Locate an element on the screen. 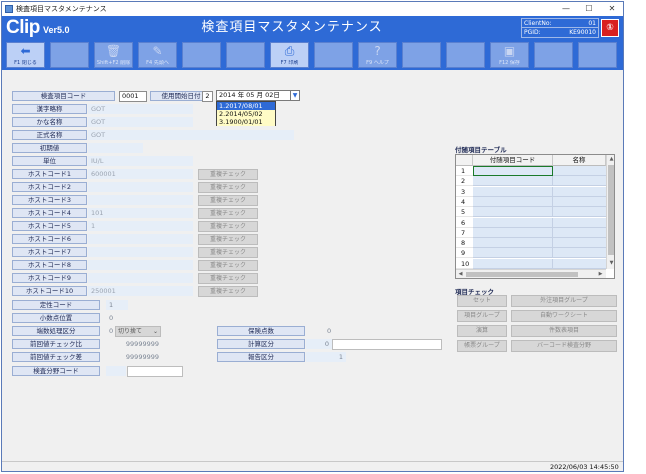 This screenshot has width=646, height=474. table-row: 8 is located at coordinates (531, 243).